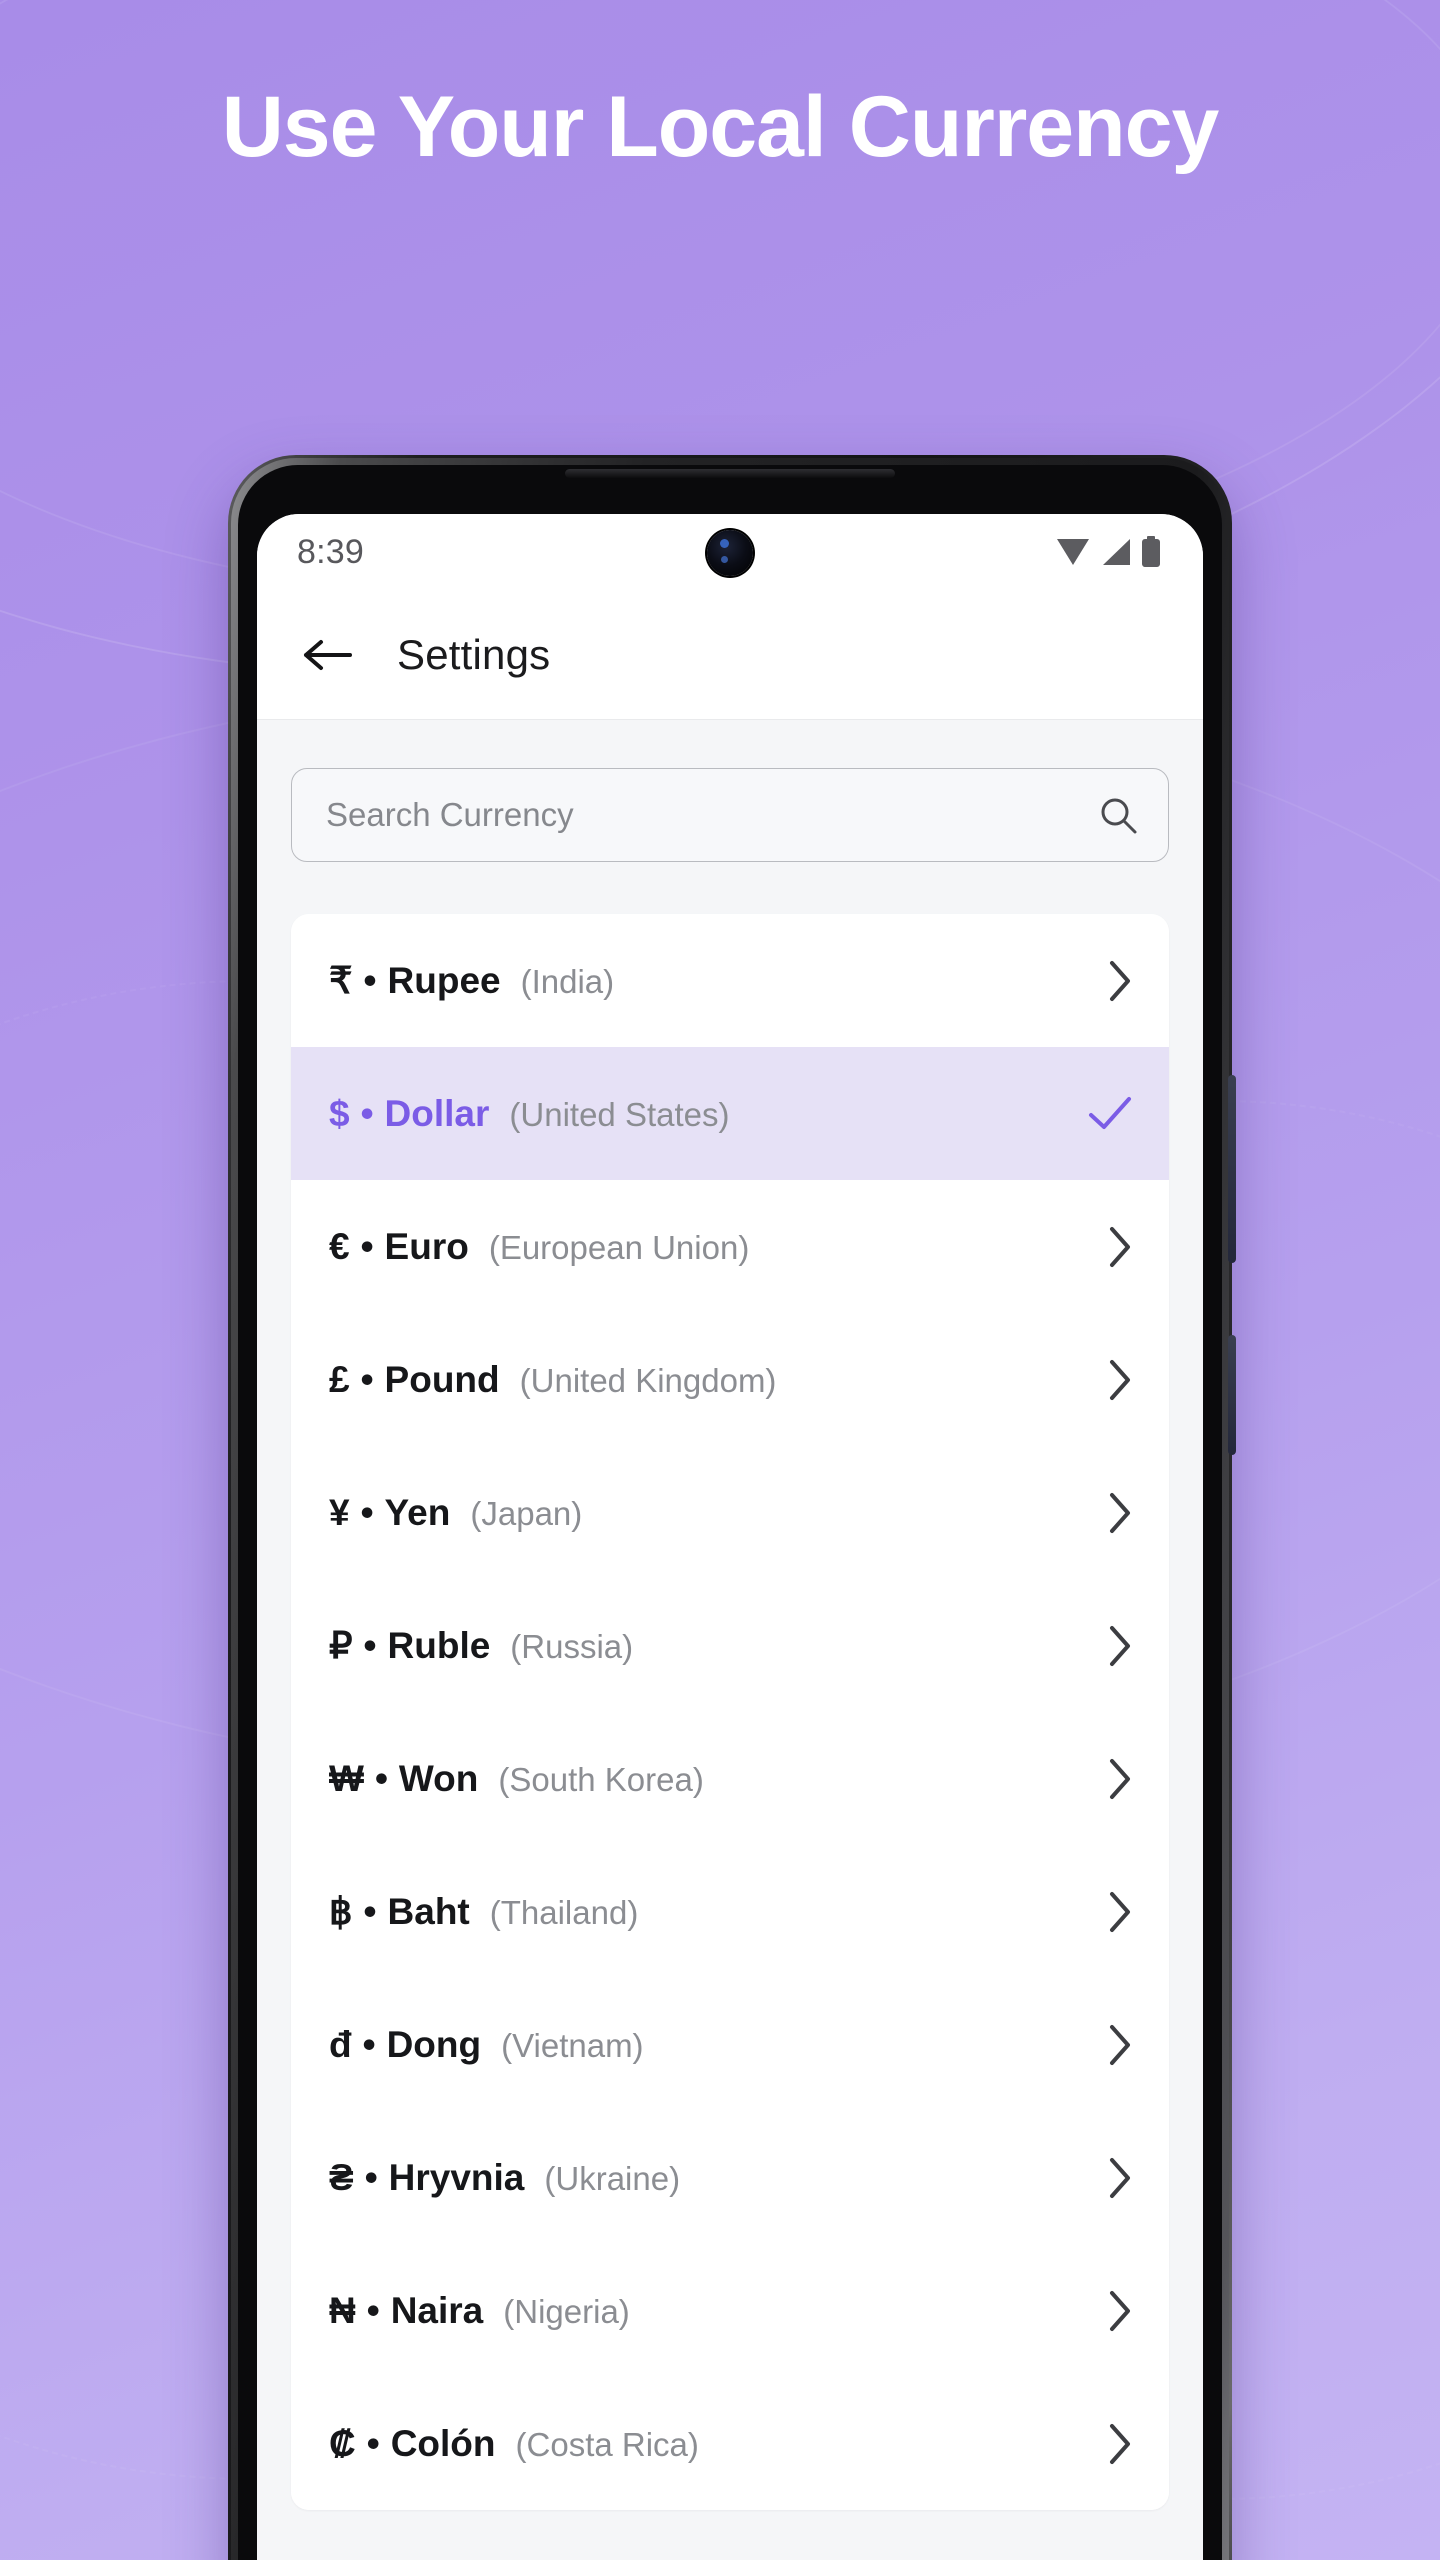 The height and width of the screenshot is (2560, 1440). Describe the element at coordinates (341, 980) in the screenshot. I see `currency-symbol: ₹` at that location.